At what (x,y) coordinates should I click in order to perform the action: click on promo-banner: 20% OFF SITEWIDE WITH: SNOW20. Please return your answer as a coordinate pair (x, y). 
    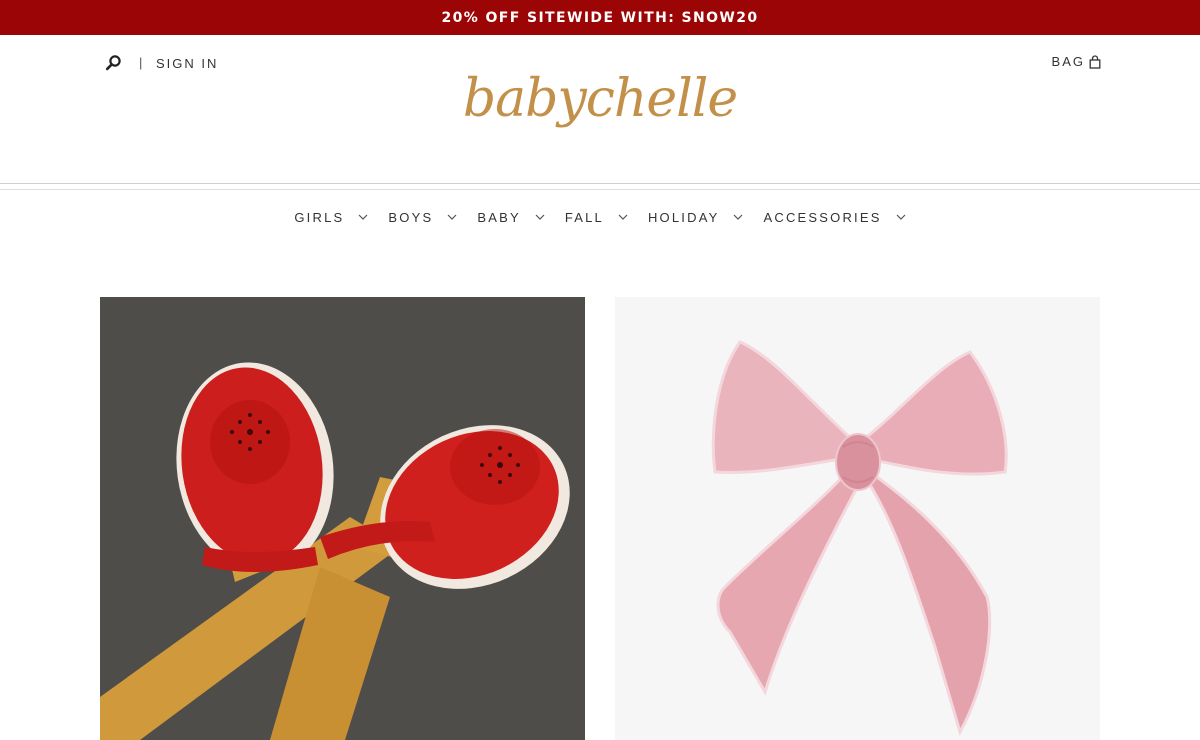
    Looking at the image, I should click on (600, 17).